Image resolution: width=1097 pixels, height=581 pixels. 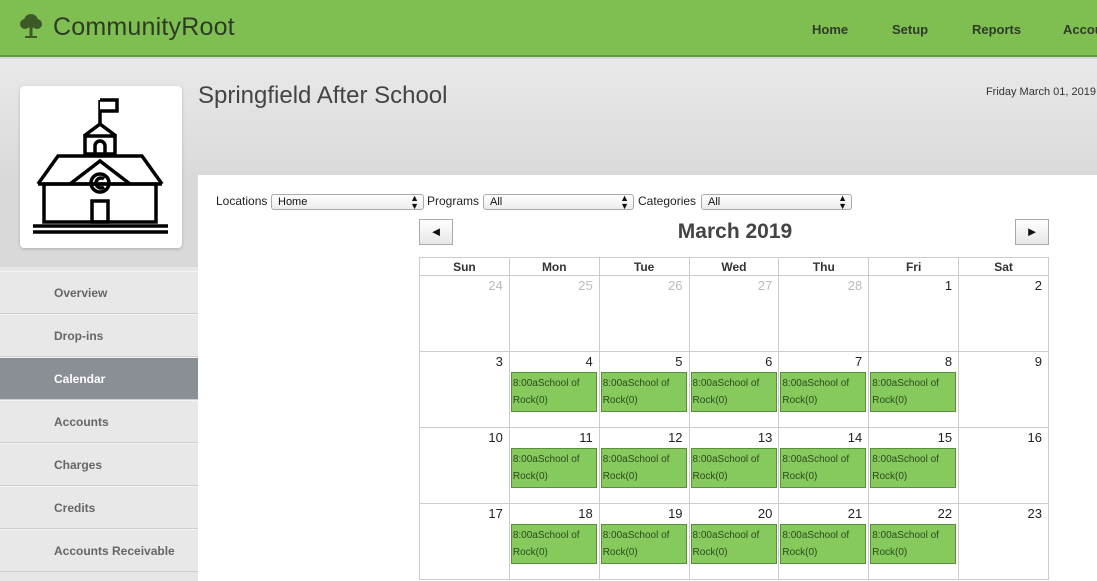 What do you see at coordinates (554, 313) in the screenshot?
I see `calendar-day-cell: 25` at bounding box center [554, 313].